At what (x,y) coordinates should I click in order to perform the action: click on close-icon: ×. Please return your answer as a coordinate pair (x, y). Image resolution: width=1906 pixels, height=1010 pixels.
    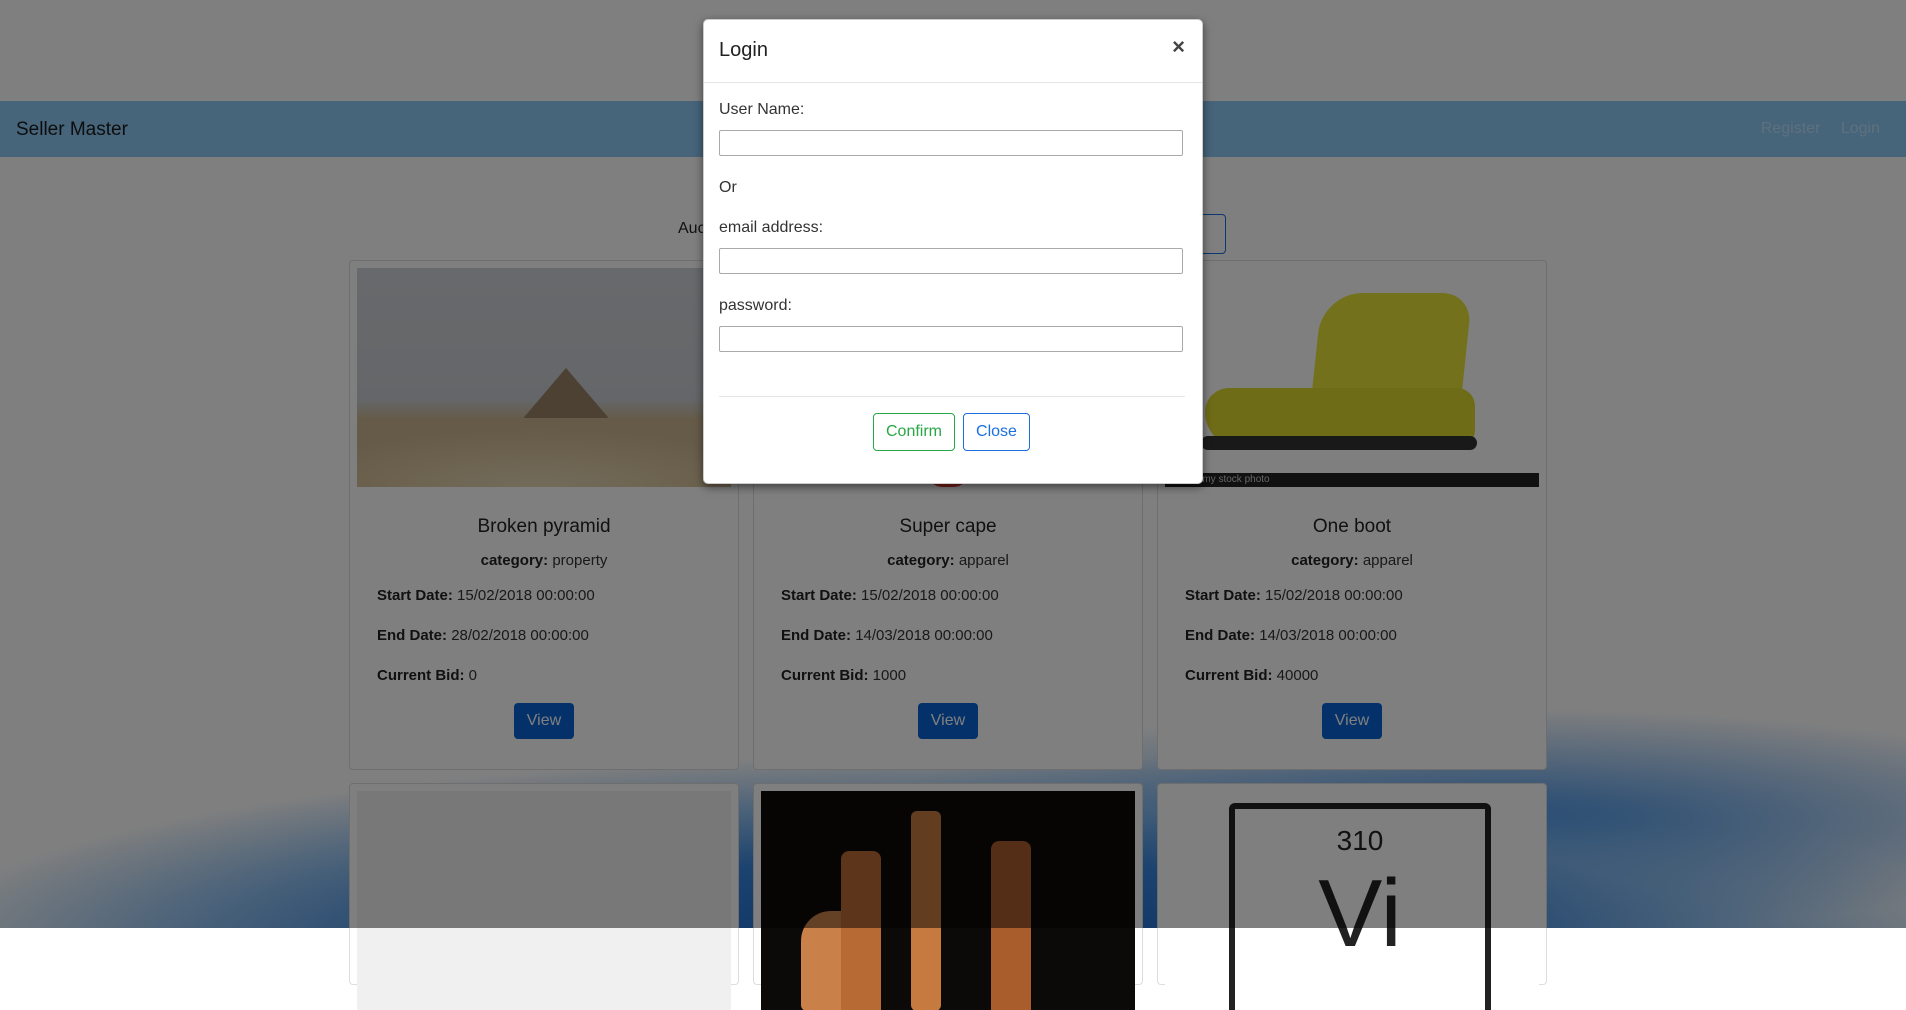
    Looking at the image, I should click on (1178, 47).